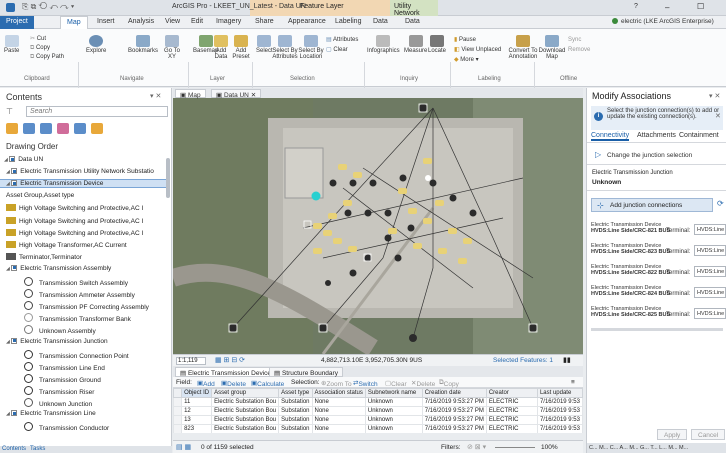  I want to click on tab-edit: Edit, so click(197, 21).